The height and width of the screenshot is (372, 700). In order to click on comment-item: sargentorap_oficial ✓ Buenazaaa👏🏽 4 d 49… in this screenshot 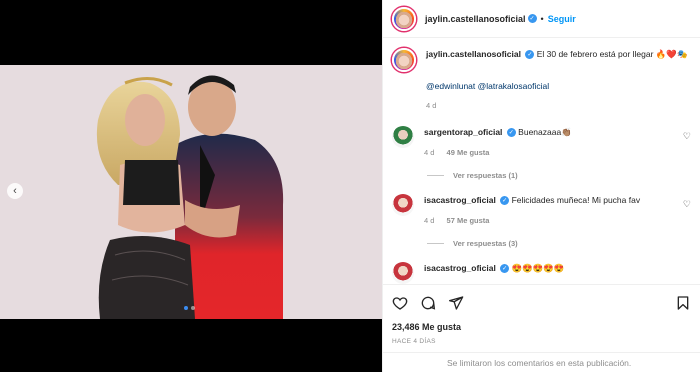, I will do `click(541, 142)`.